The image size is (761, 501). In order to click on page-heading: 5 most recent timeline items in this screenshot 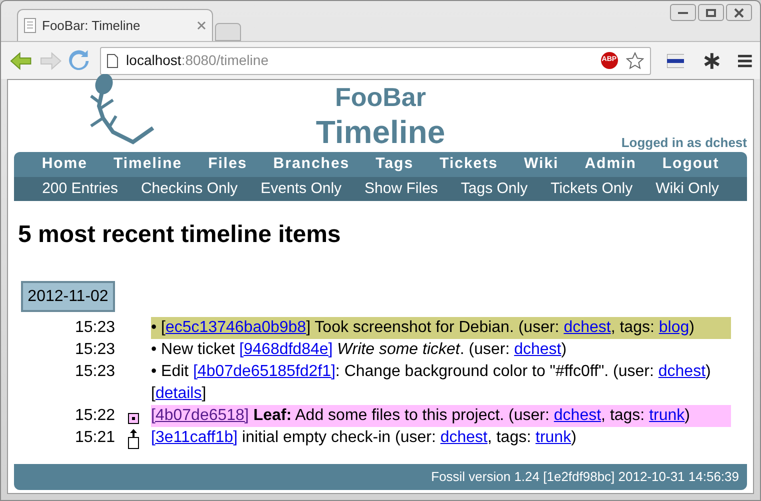, I will do `click(180, 235)`.